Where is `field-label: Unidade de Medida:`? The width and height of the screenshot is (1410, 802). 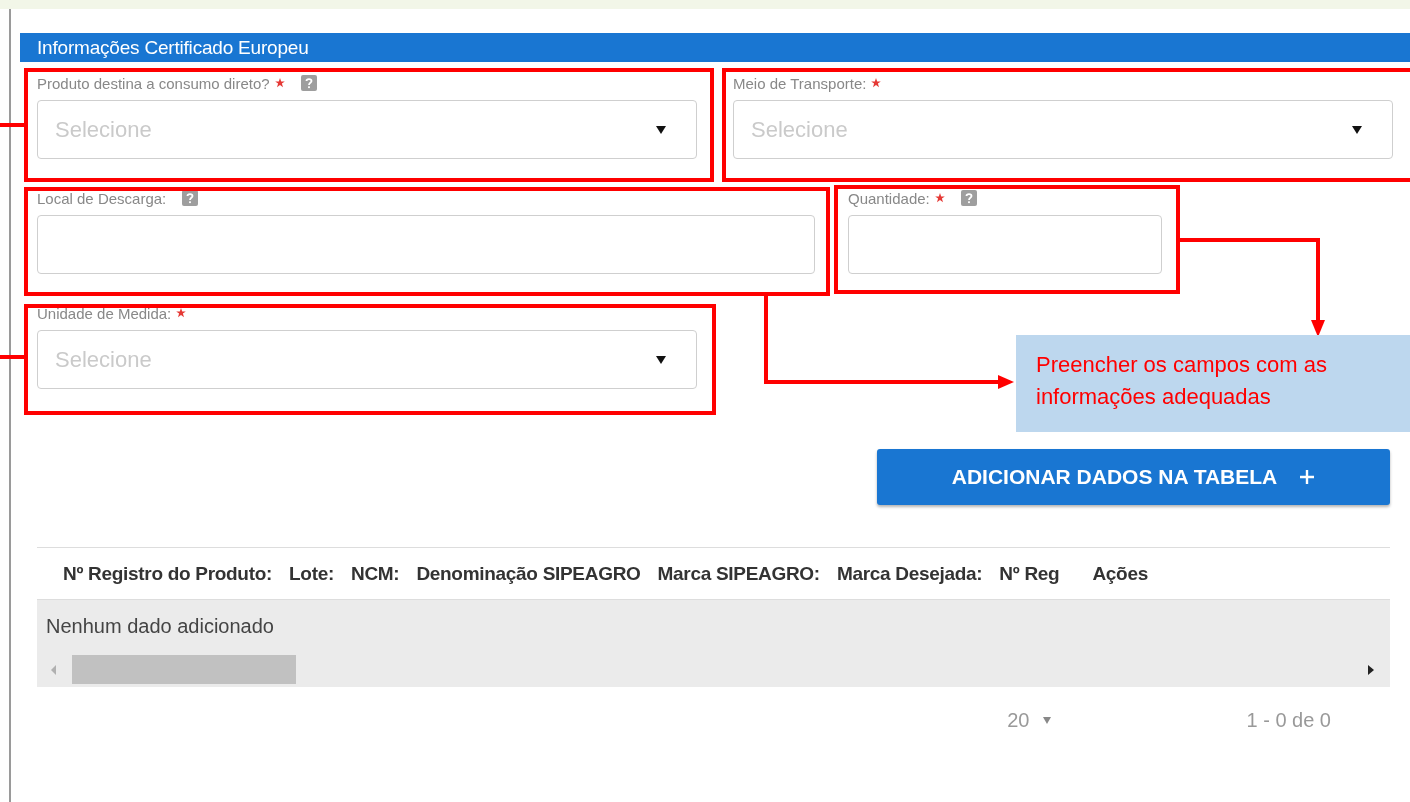
field-label: Unidade de Medida: is located at coordinates (104, 313).